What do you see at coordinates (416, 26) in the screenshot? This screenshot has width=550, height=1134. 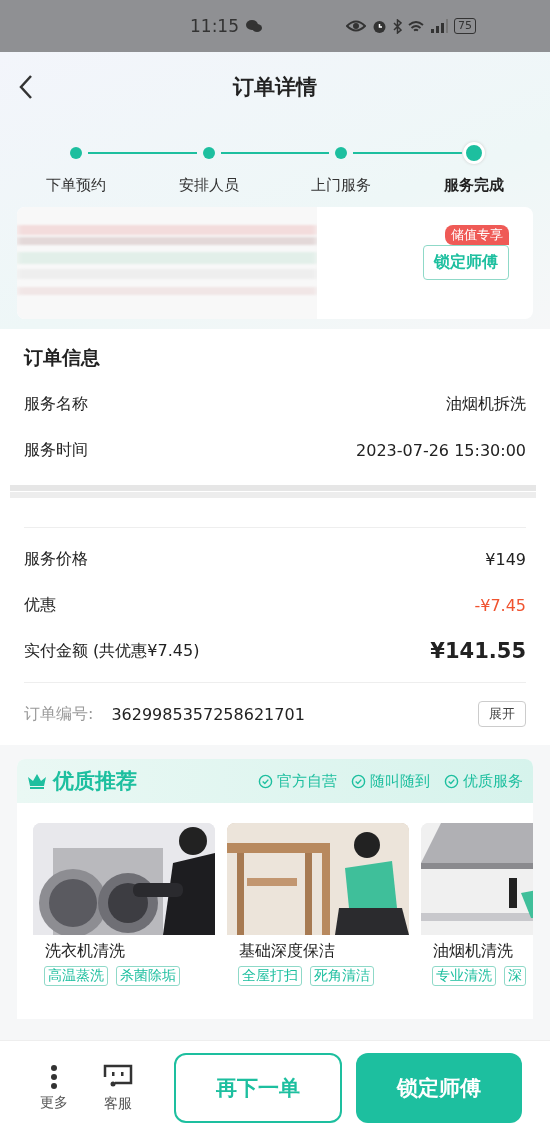 I see `wifi-icon` at bounding box center [416, 26].